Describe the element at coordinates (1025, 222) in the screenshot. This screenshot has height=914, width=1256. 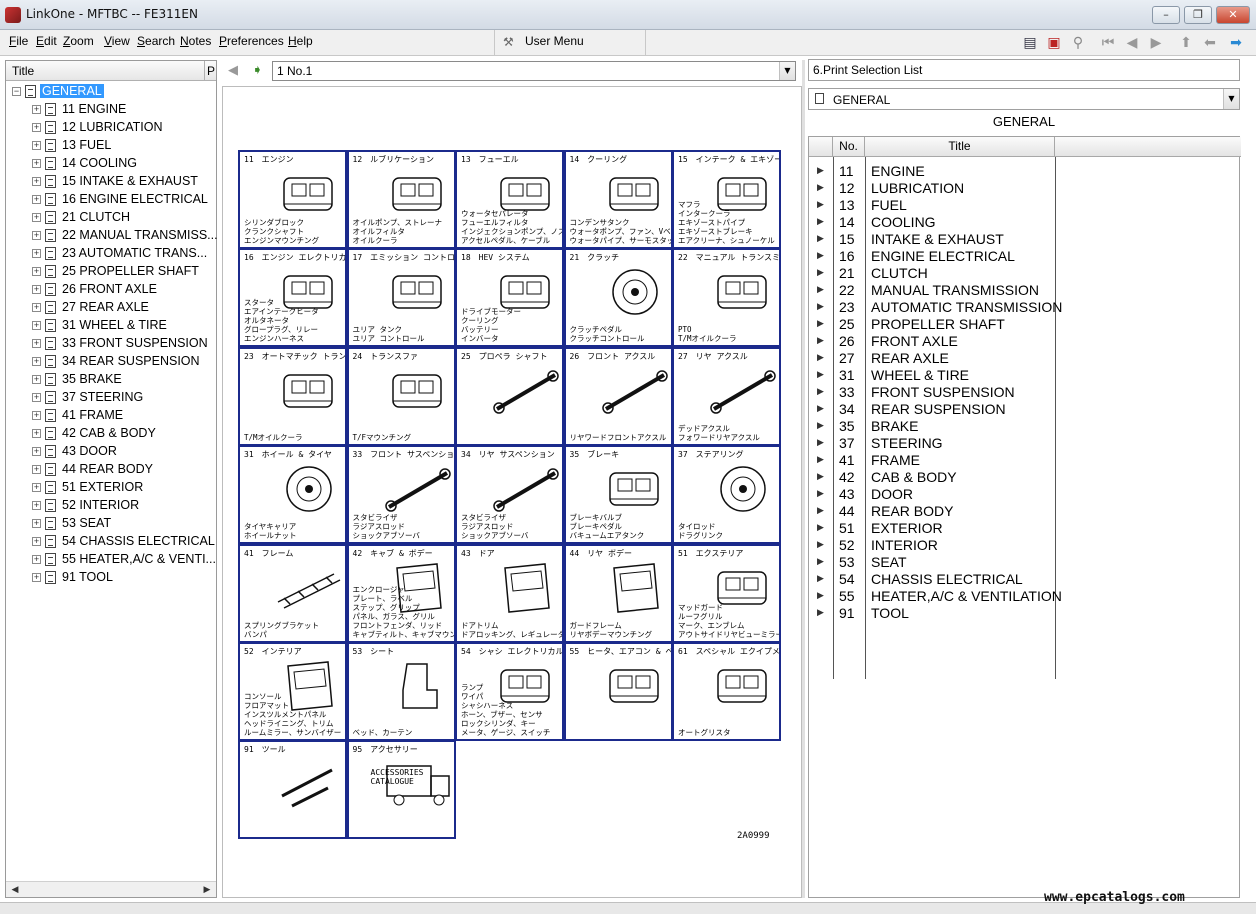
I see `list-item: ▶ 14 COOLING` at that location.